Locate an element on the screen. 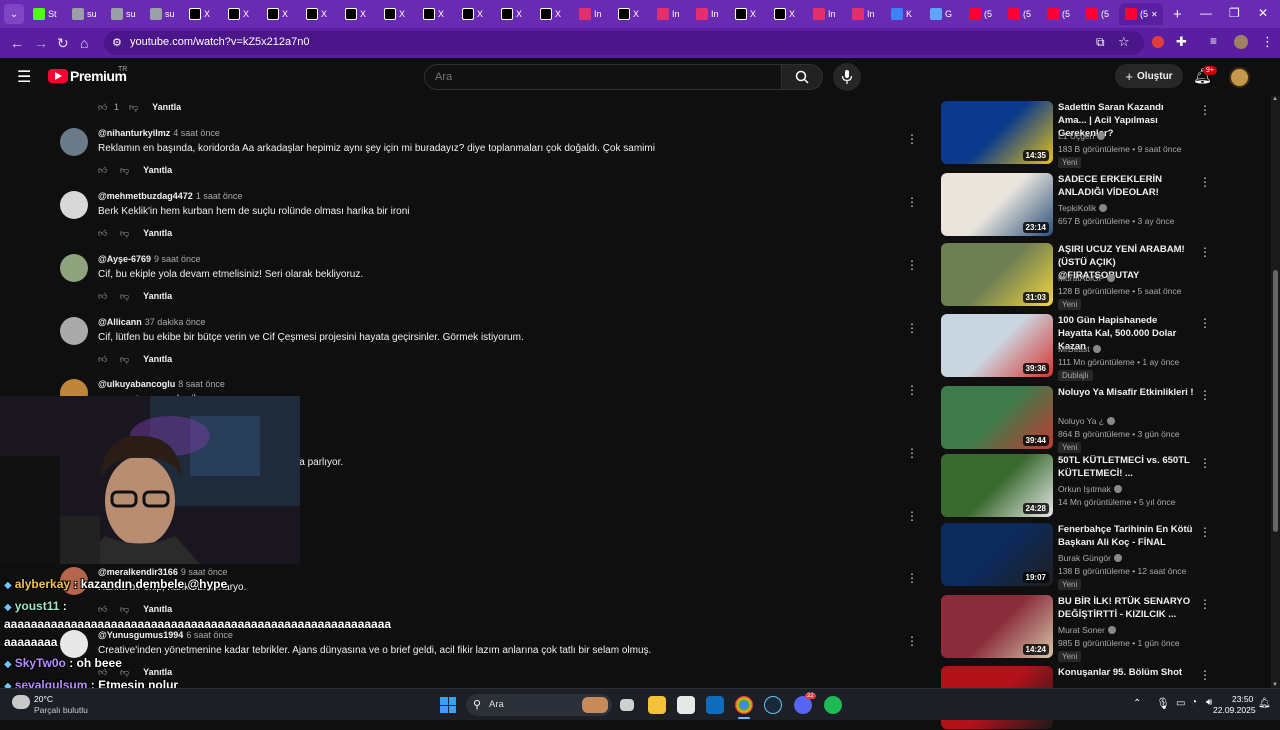  bookmark-star-icon: ☆ is located at coordinates (1124, 42).